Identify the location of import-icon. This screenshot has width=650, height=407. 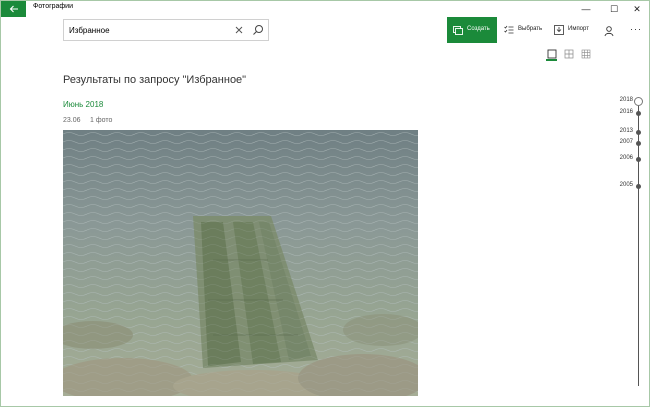
(559, 30).